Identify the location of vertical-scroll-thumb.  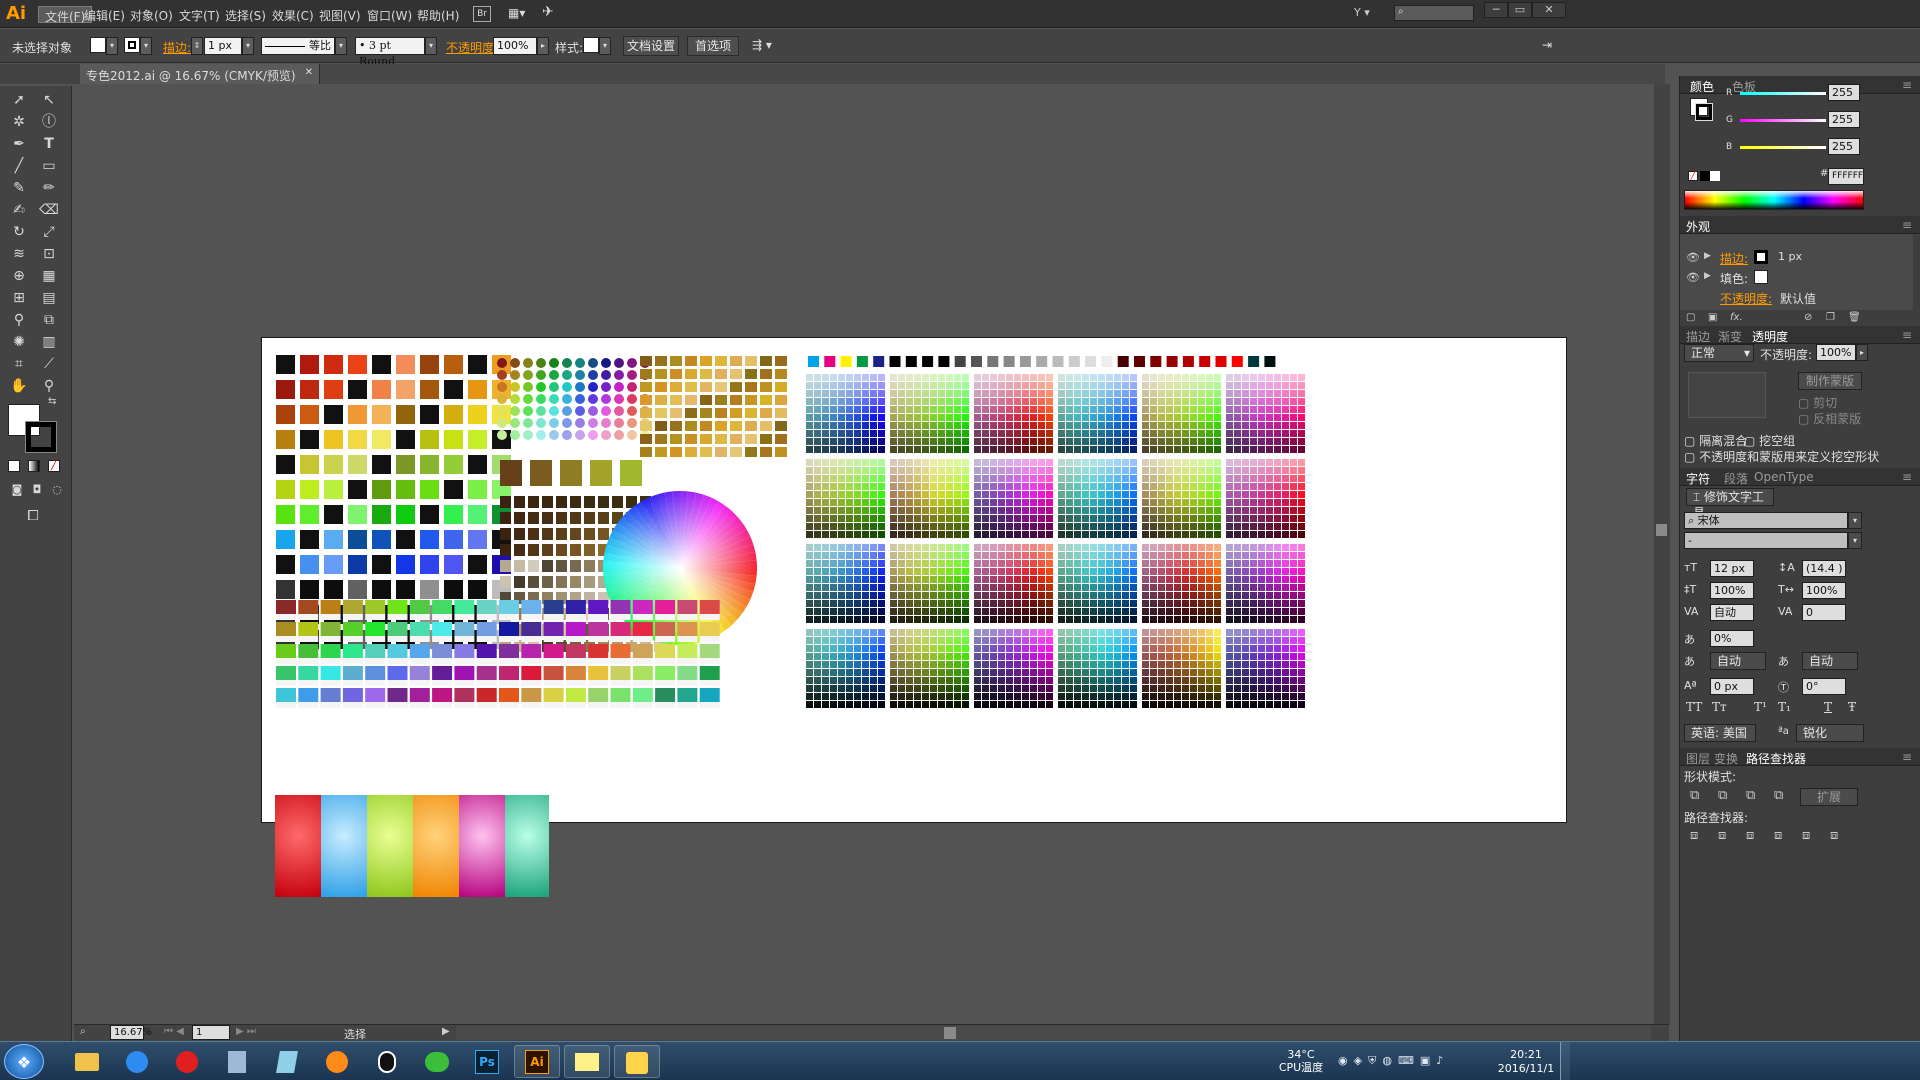
(1661, 530).